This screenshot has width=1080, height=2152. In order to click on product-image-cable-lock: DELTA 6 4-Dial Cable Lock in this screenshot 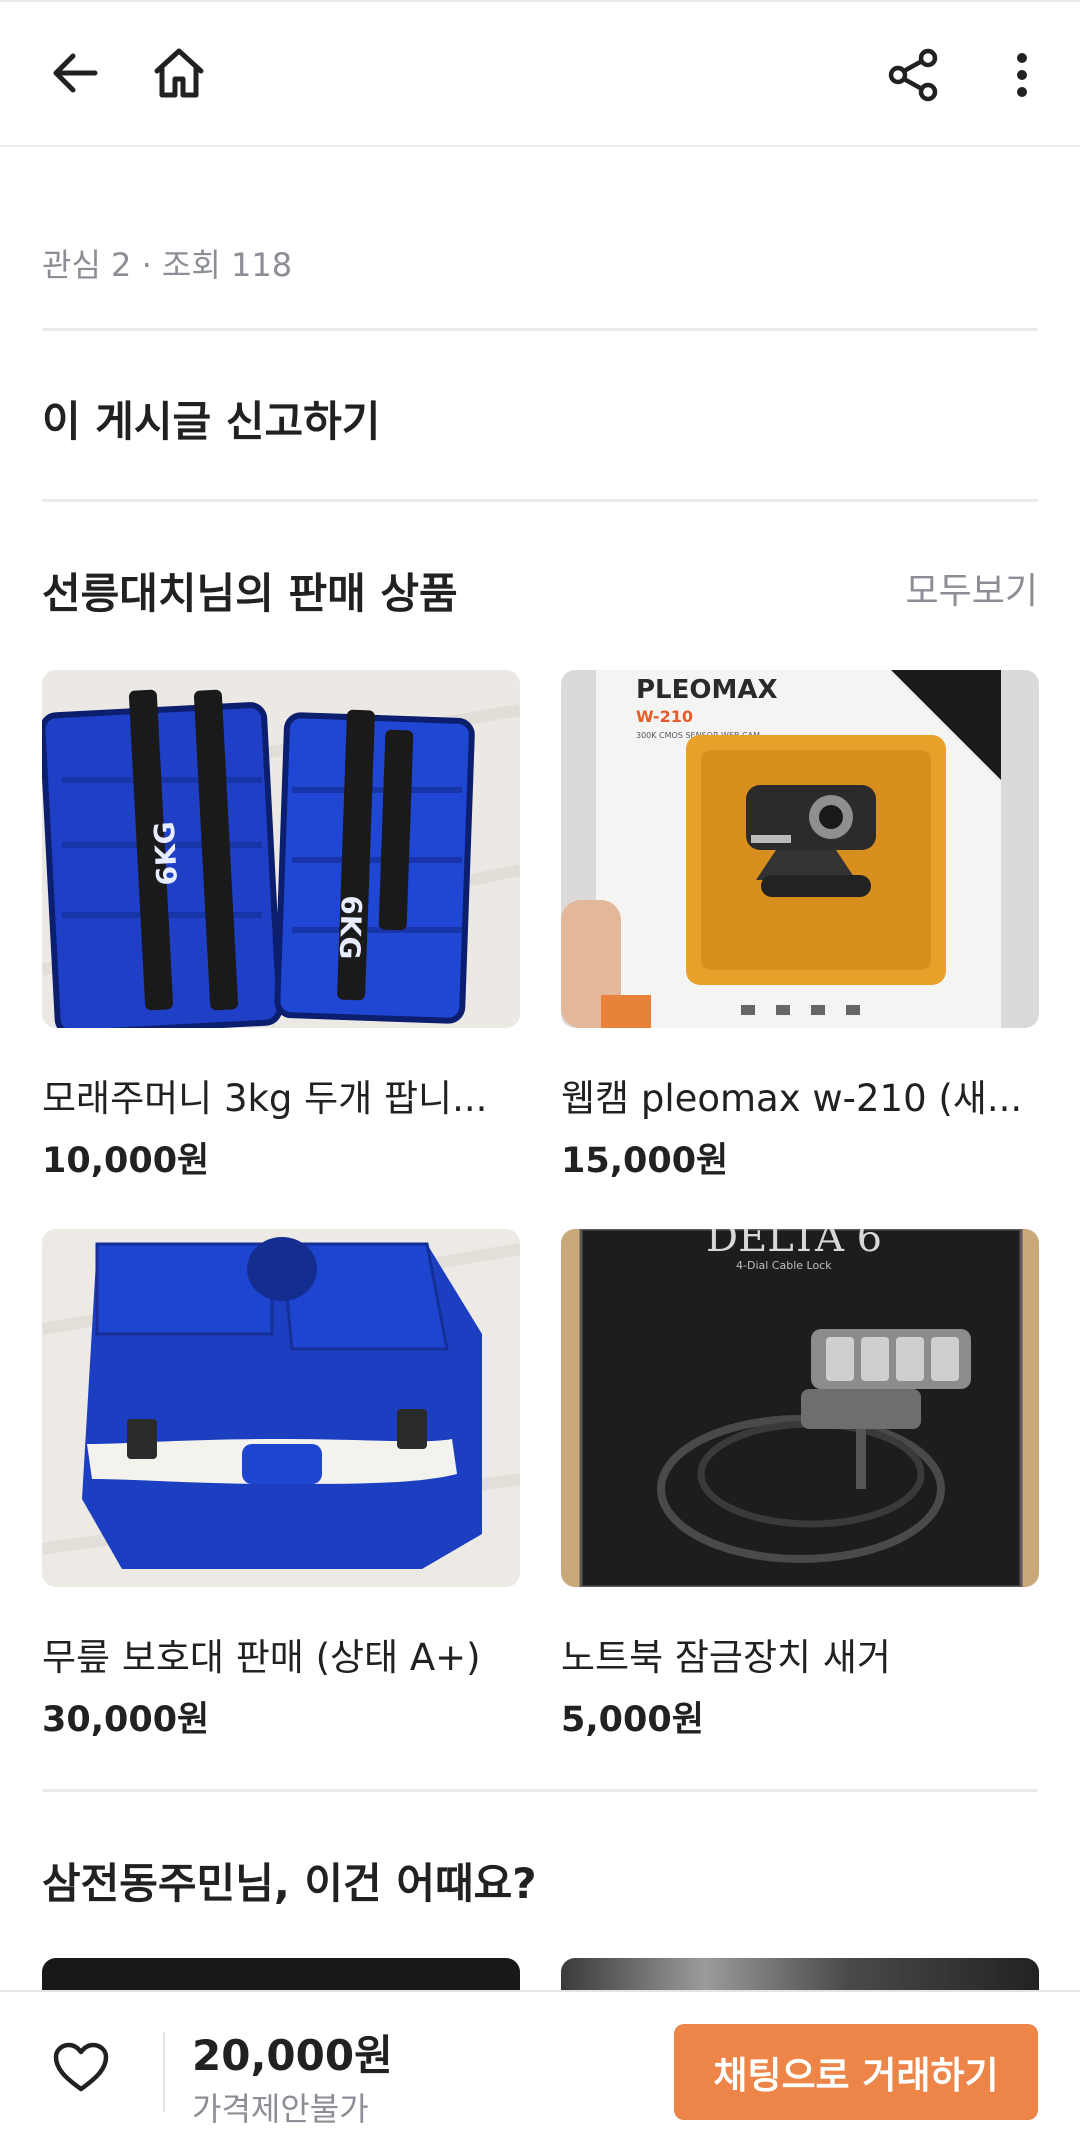, I will do `click(800, 1408)`.